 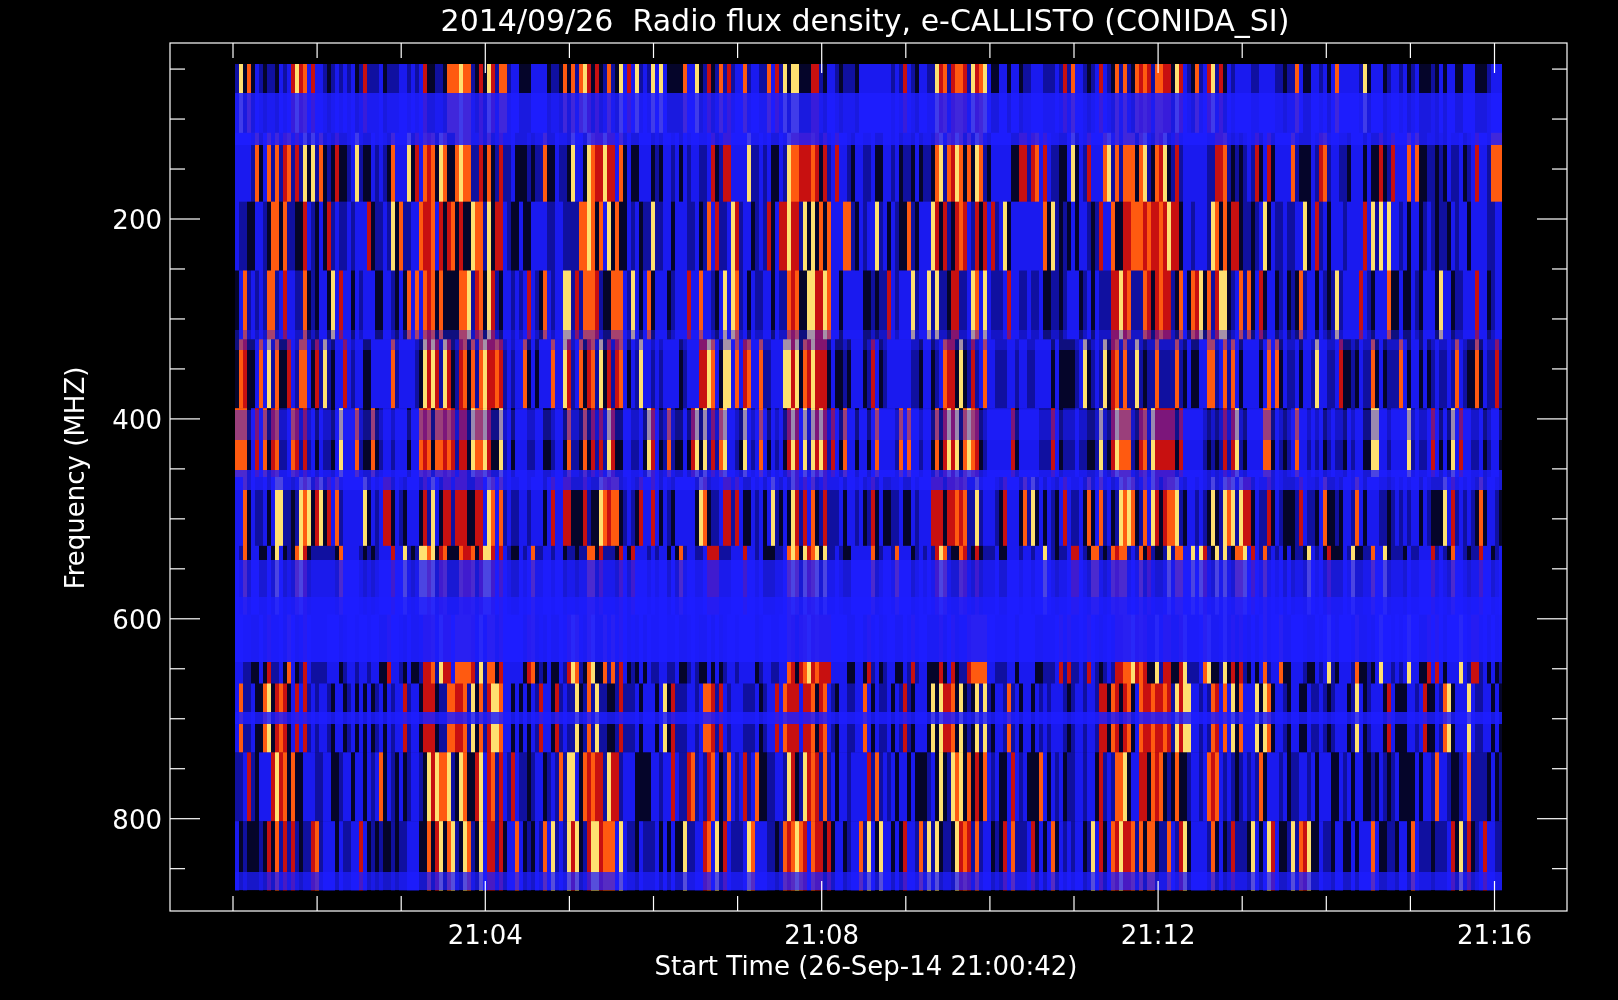 I want to click on tick-label: 21:12, so click(x=1158, y=935).